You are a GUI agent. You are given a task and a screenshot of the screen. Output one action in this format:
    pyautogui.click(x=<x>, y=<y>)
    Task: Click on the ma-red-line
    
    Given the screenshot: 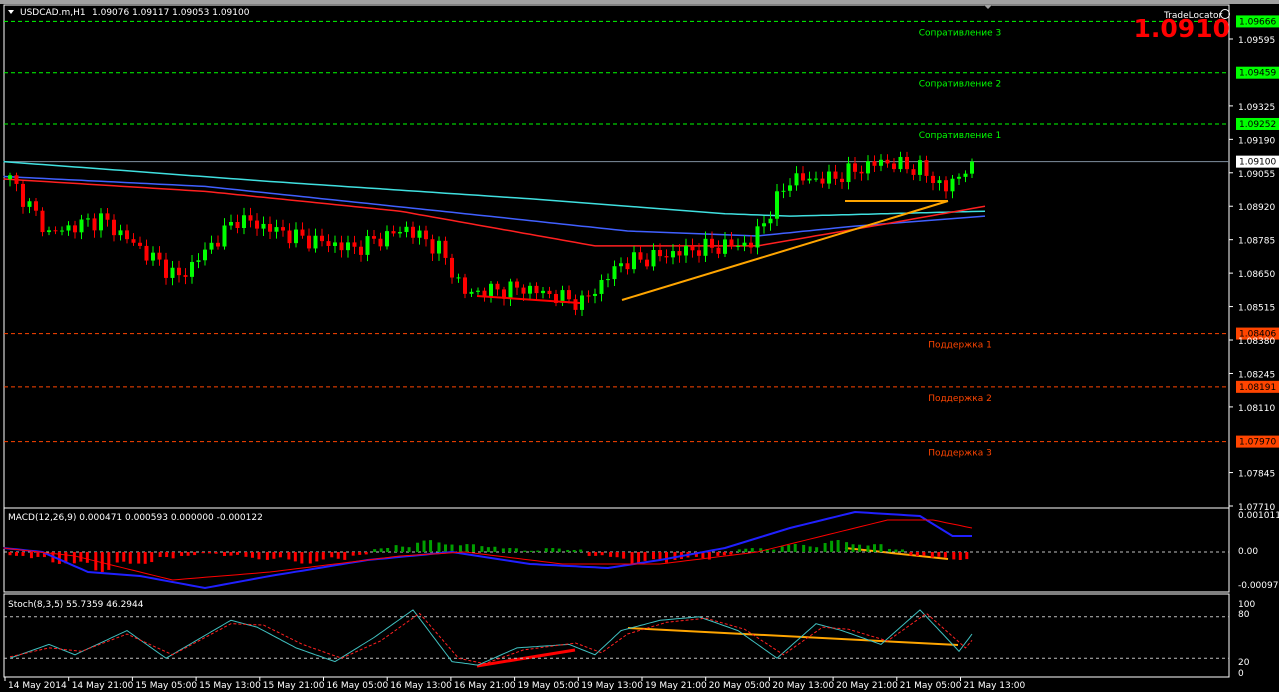 What is the action you would take?
    pyautogui.click(x=494, y=212)
    